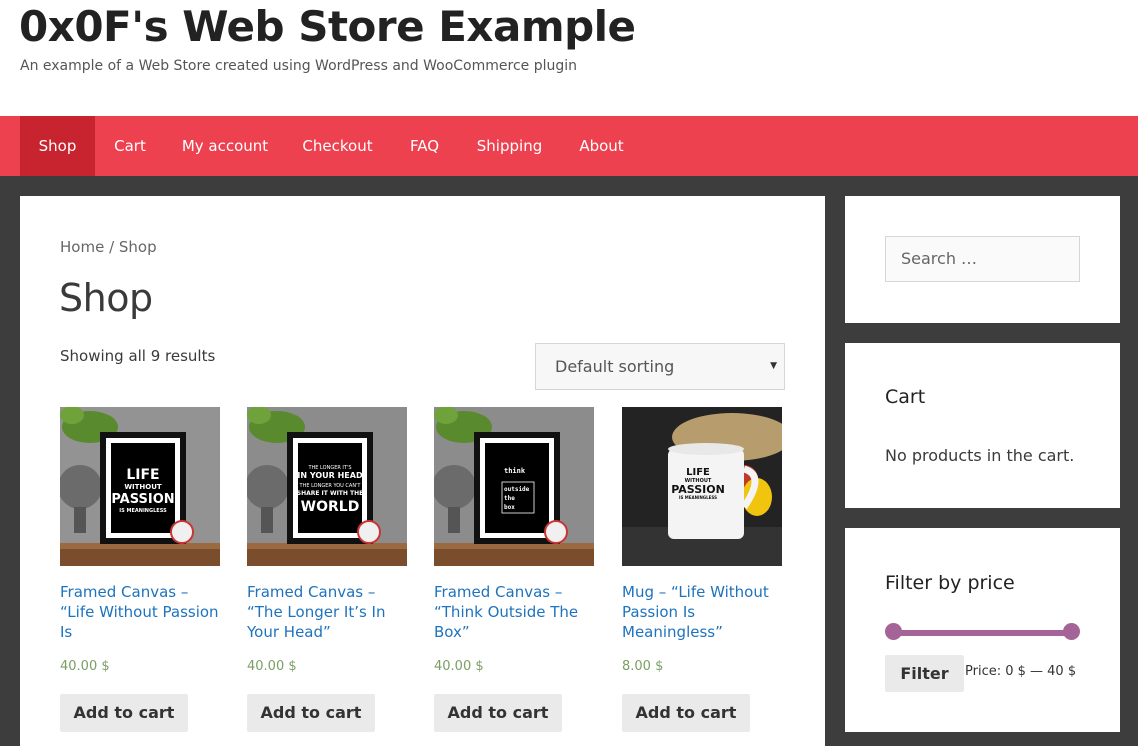 The width and height of the screenshot is (1138, 746). I want to click on product-image-text-line: the, so click(509, 498).